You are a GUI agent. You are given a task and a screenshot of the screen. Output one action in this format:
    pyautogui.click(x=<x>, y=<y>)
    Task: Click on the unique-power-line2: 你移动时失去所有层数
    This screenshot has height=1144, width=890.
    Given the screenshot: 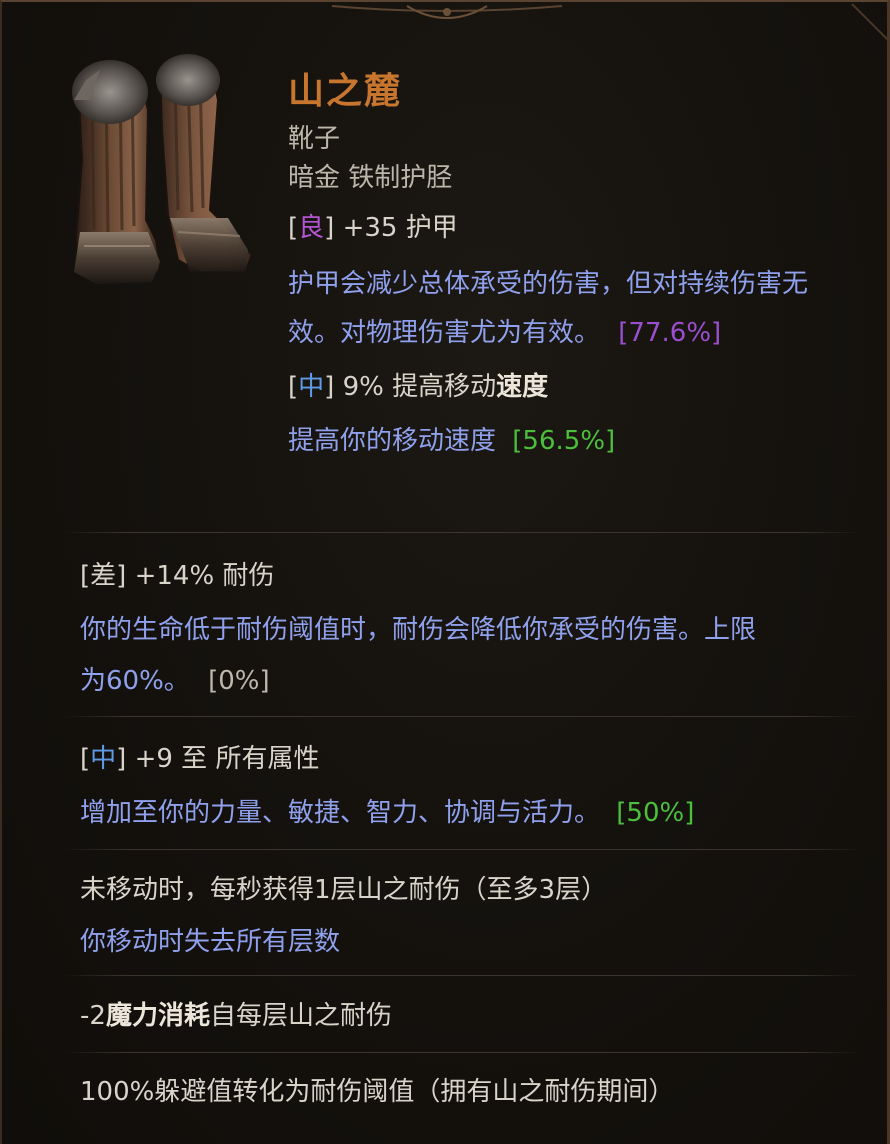 What is the action you would take?
    pyautogui.click(x=210, y=942)
    